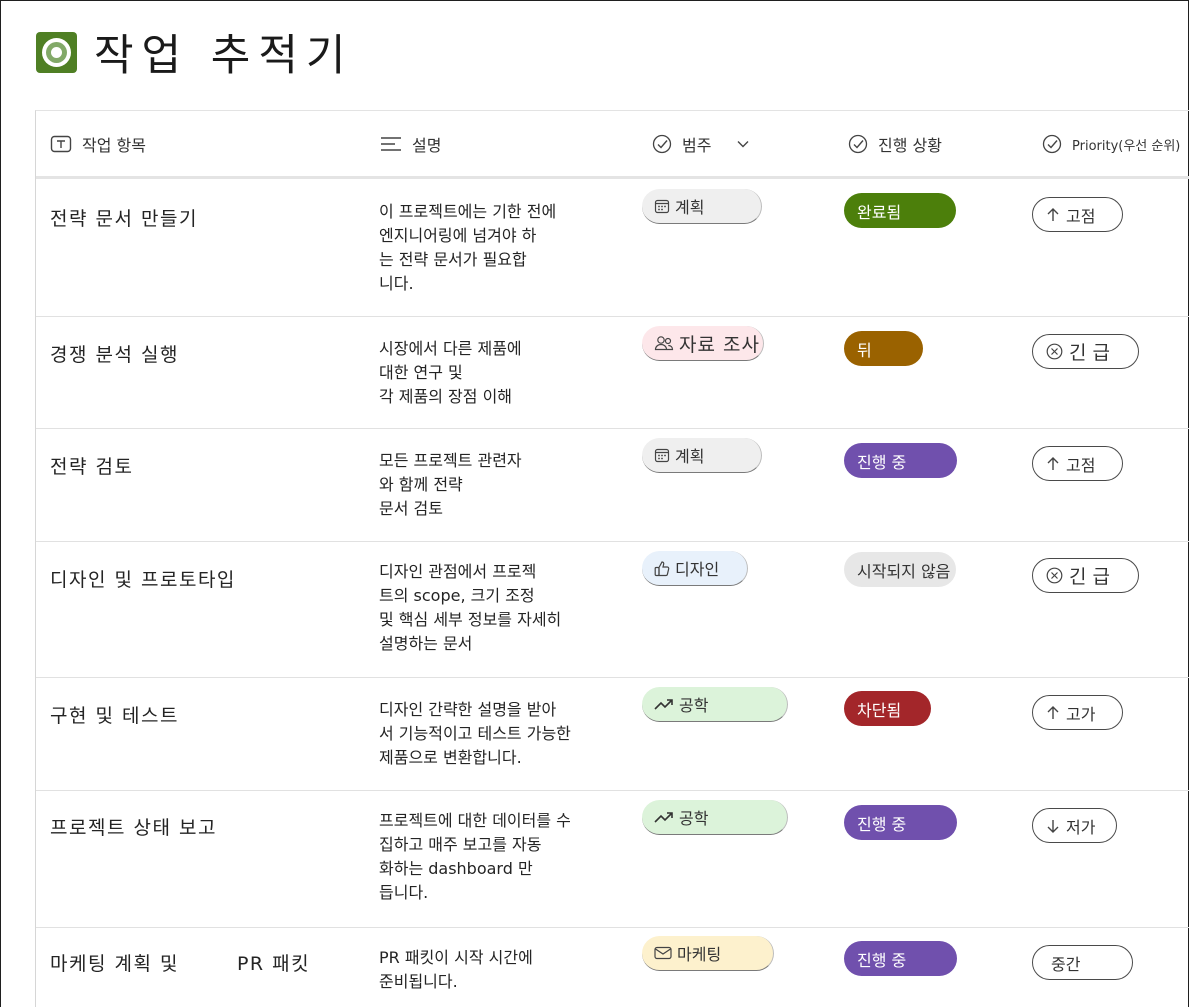 Image resolution: width=1189 pixels, height=1007 pixels. Describe the element at coordinates (1053, 826) in the screenshot. I see `arrow-down-icon` at that location.